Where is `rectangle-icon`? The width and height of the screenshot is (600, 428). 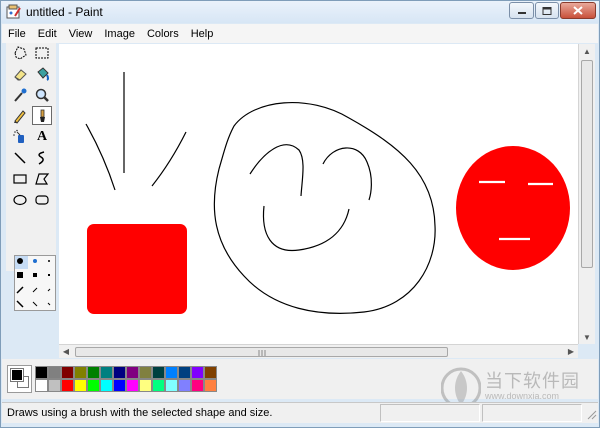
rectangle-icon is located at coordinates (20, 178).